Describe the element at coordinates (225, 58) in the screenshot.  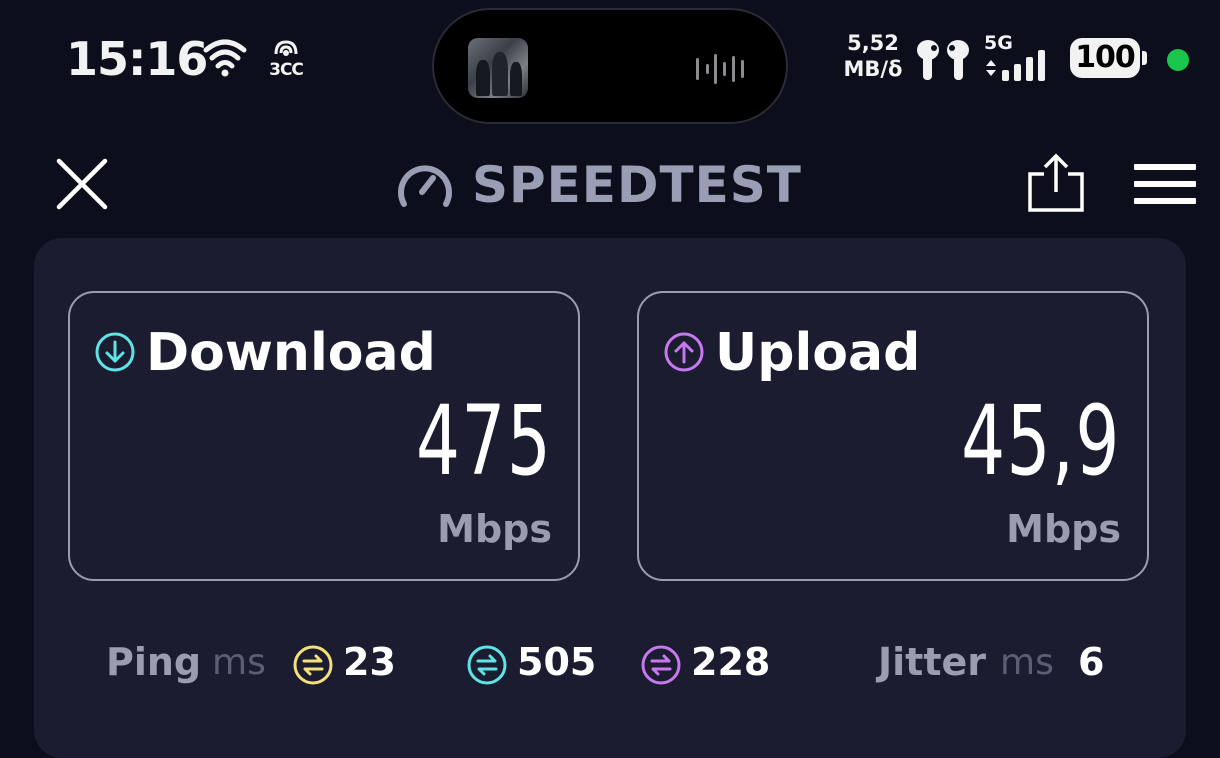
I see `wifi-icon` at that location.